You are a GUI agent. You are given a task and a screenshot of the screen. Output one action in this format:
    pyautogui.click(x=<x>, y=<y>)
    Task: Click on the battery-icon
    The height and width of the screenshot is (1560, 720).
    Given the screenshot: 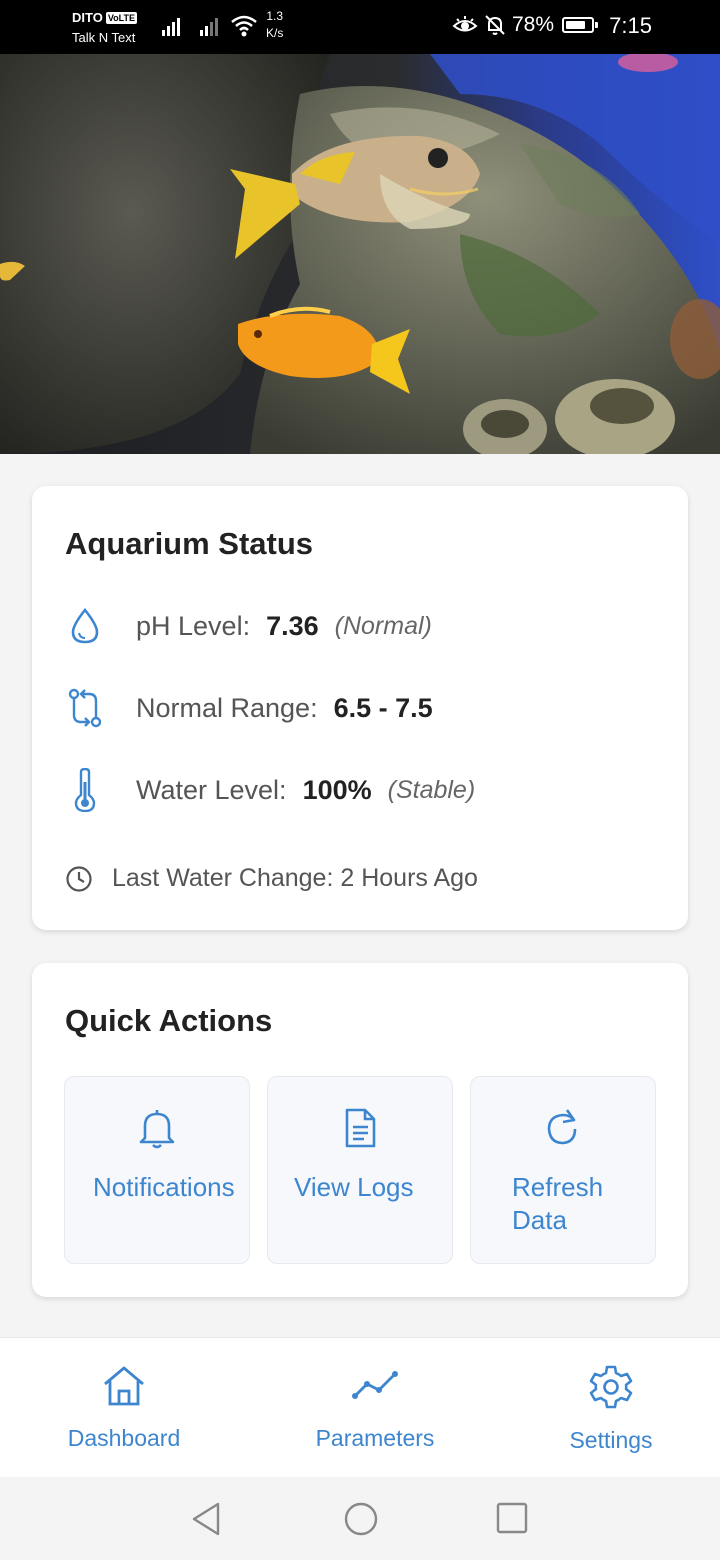 What is the action you would take?
    pyautogui.click(x=580, y=25)
    